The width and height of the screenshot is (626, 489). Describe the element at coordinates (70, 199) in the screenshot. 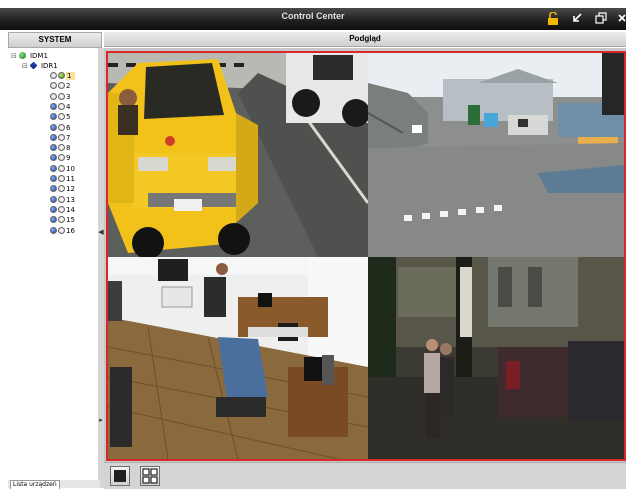

I see `channel-label: 13` at that location.